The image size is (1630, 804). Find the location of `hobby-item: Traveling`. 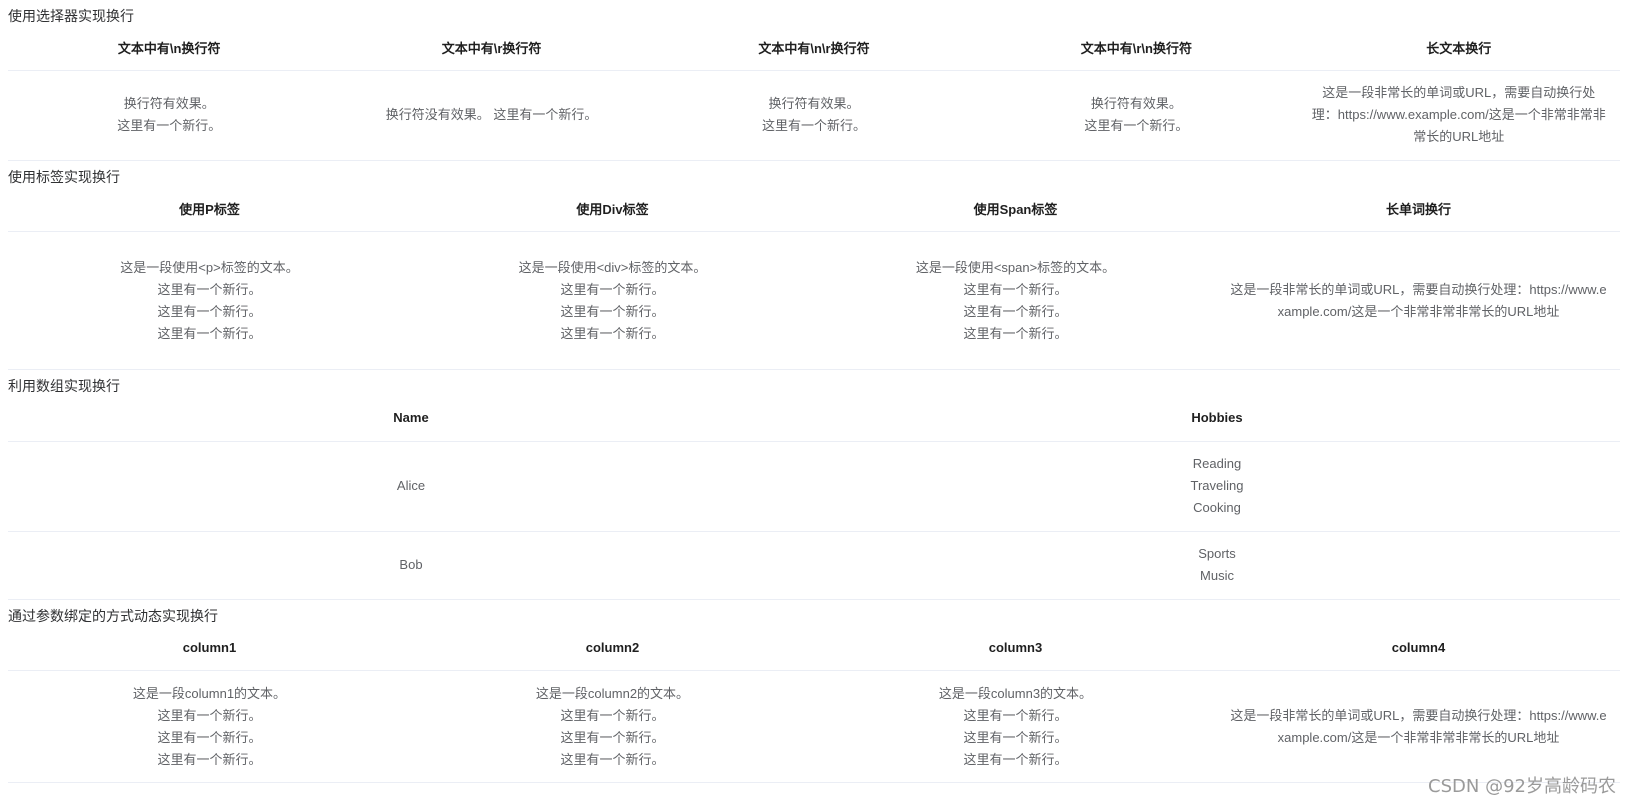

hobby-item: Traveling is located at coordinates (1217, 485).